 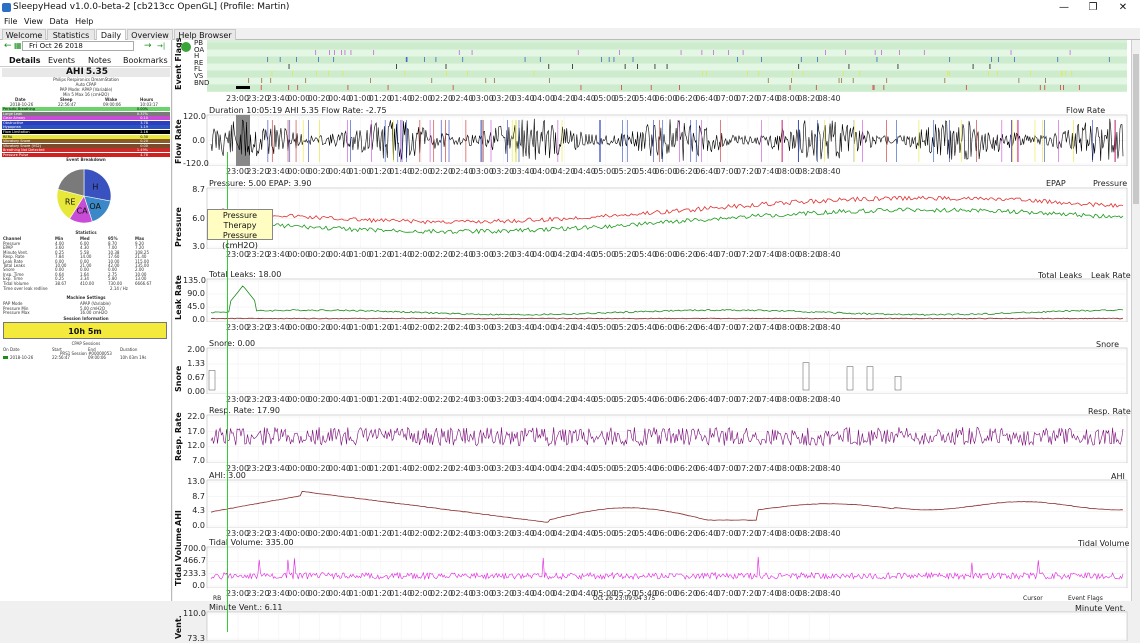 What do you see at coordinates (5, 357) in the screenshot?
I see `session-enabled-icon` at bounding box center [5, 357].